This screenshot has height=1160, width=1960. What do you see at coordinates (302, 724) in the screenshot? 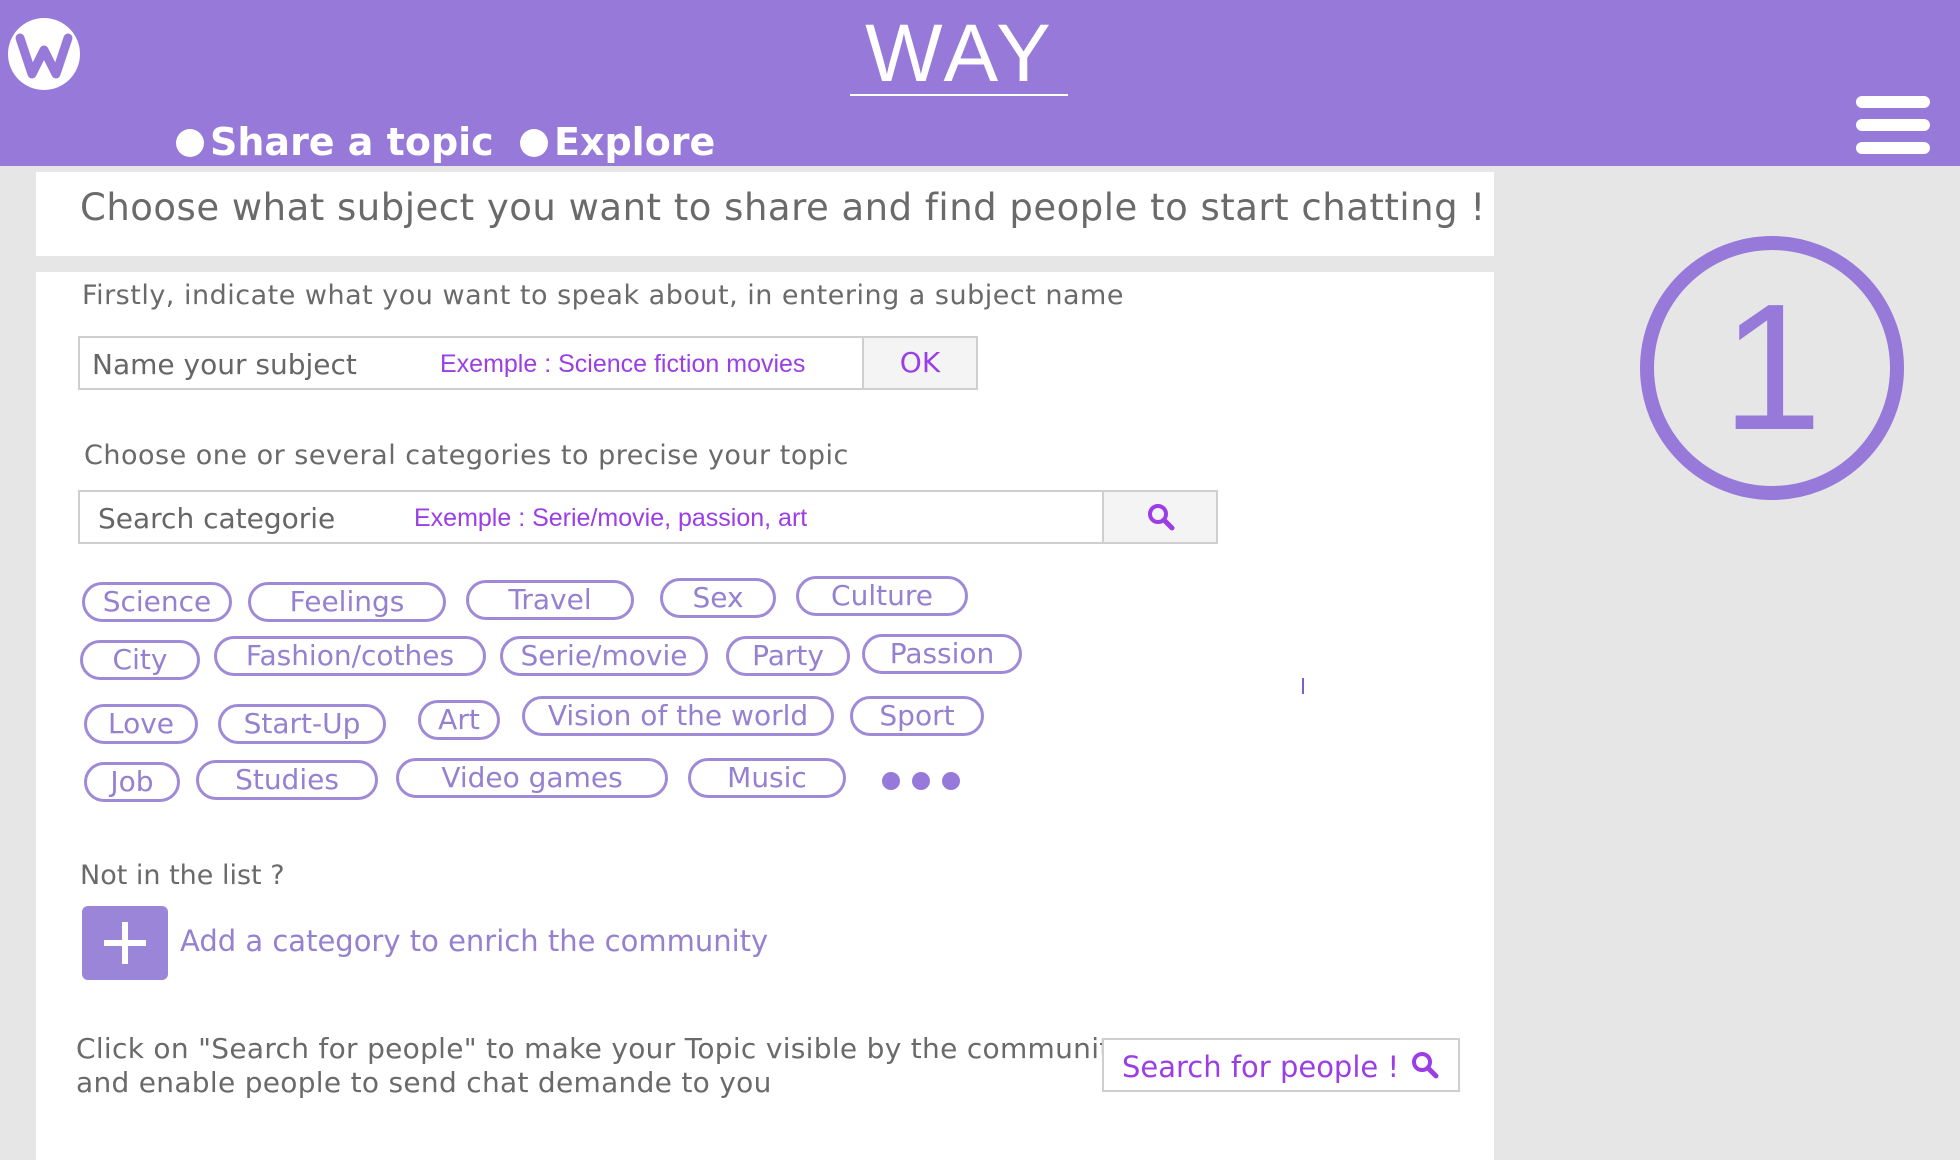
I see `chip-start-up: Start-Up` at bounding box center [302, 724].